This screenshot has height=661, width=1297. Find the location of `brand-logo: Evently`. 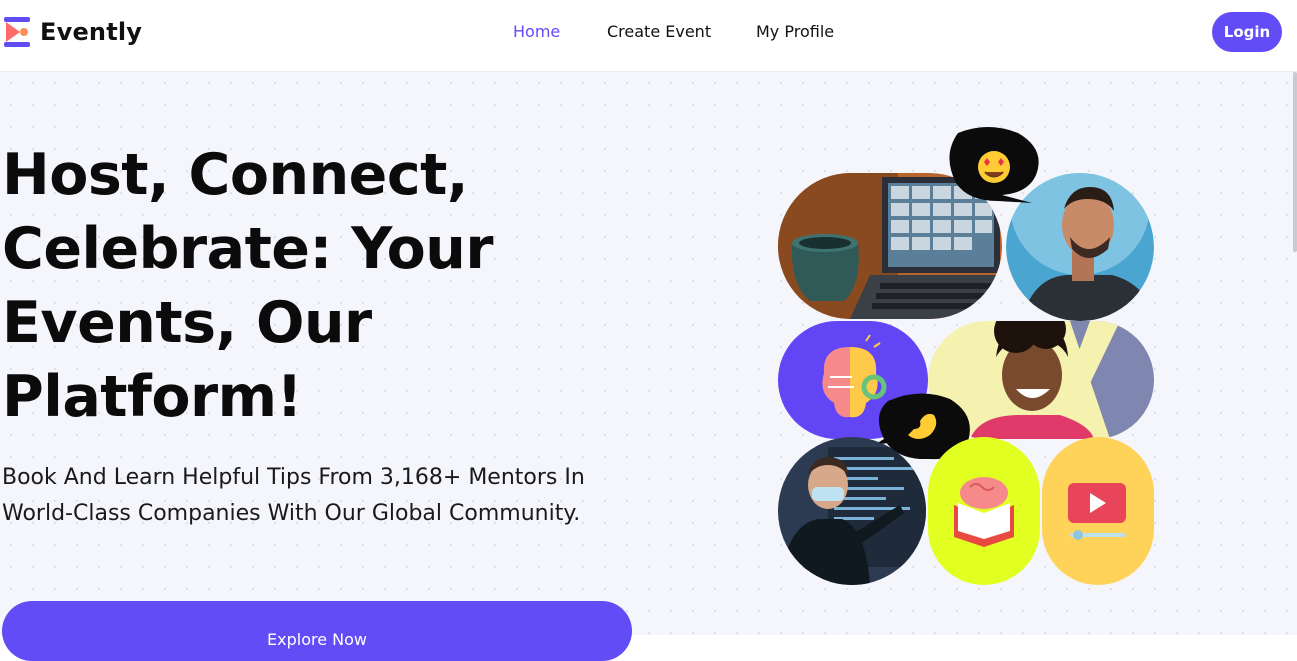

brand-logo: Evently is located at coordinates (72, 32).